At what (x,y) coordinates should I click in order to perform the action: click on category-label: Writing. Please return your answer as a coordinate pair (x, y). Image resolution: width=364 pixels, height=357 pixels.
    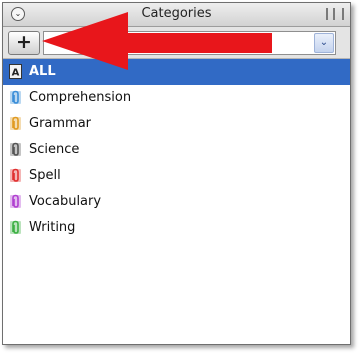
    Looking at the image, I should click on (52, 227).